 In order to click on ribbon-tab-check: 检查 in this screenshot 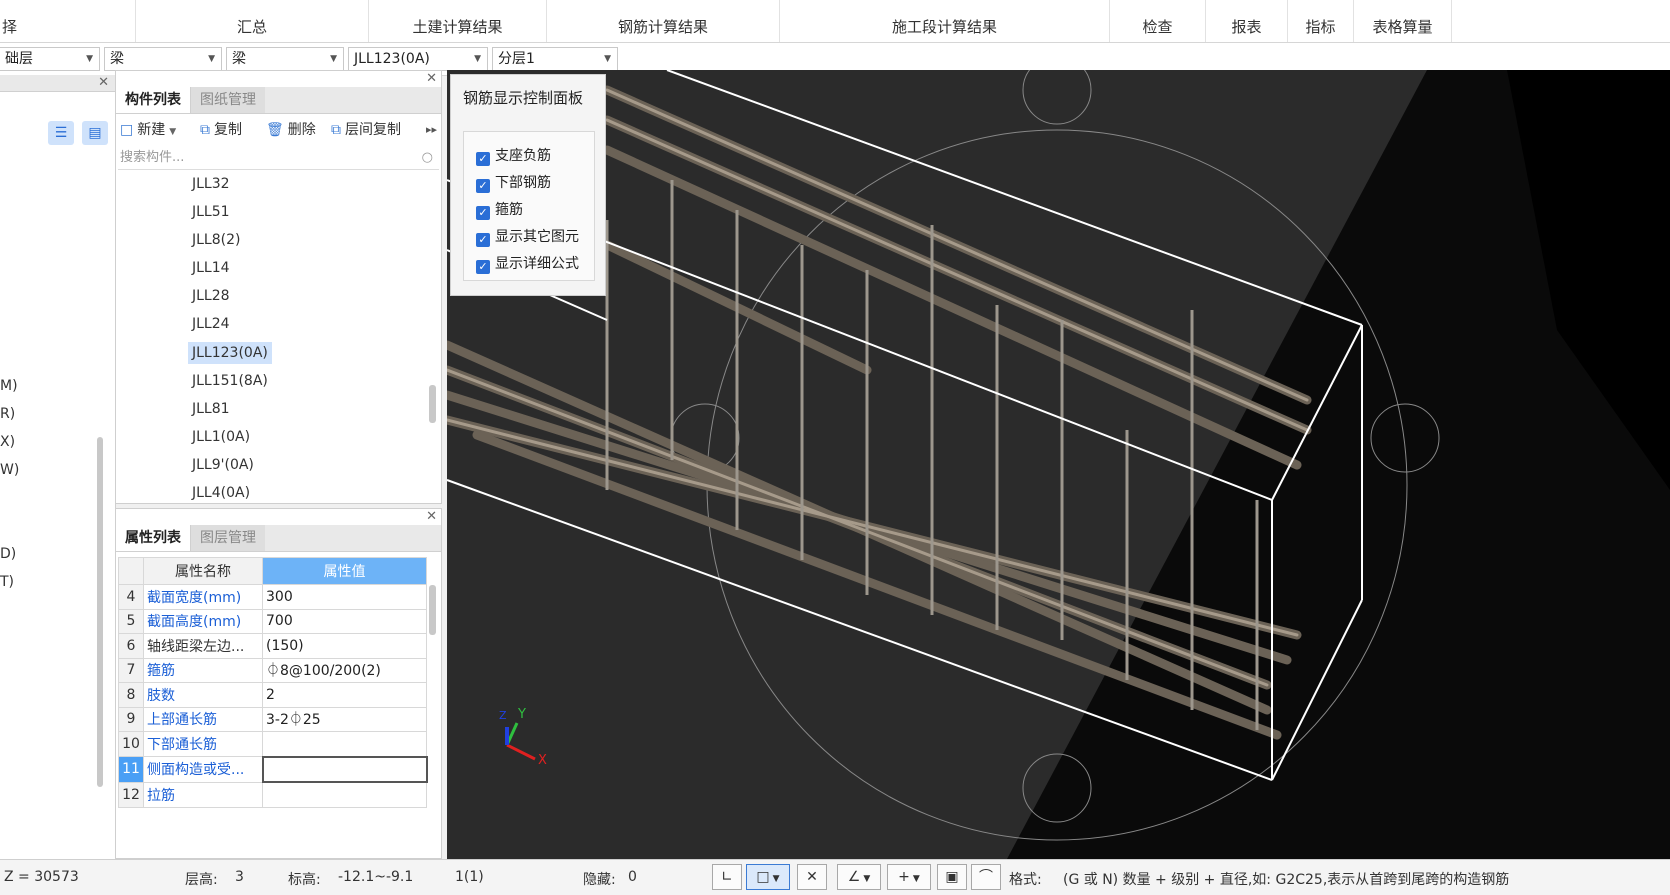, I will do `click(1158, 21)`.